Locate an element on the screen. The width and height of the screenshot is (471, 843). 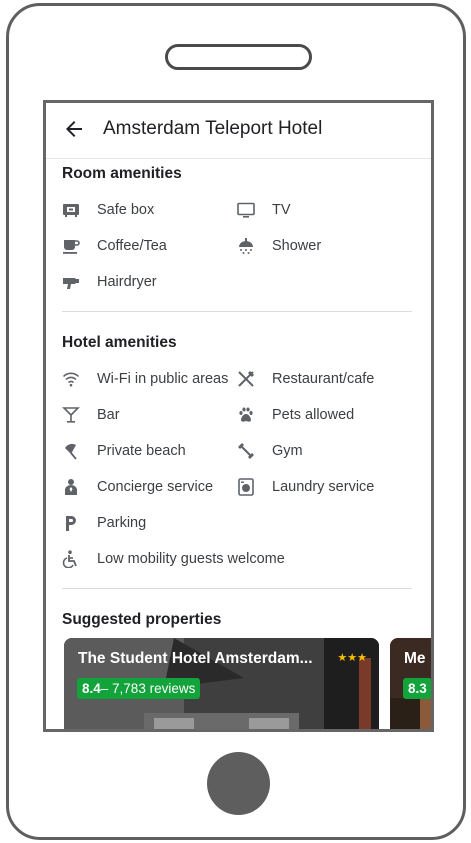
paw-icon is located at coordinates (246, 415).